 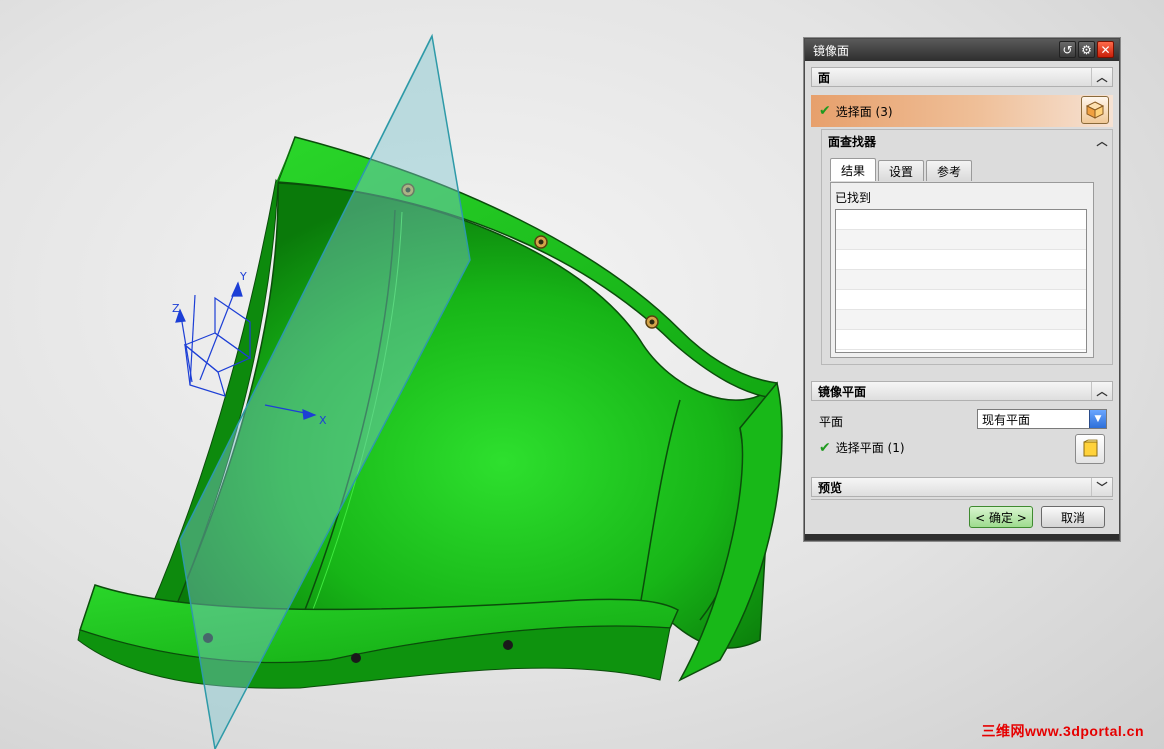 What do you see at coordinates (962, 391) in the screenshot?
I see `mirror-plane-section-header: 镜像平面 ︿` at bounding box center [962, 391].